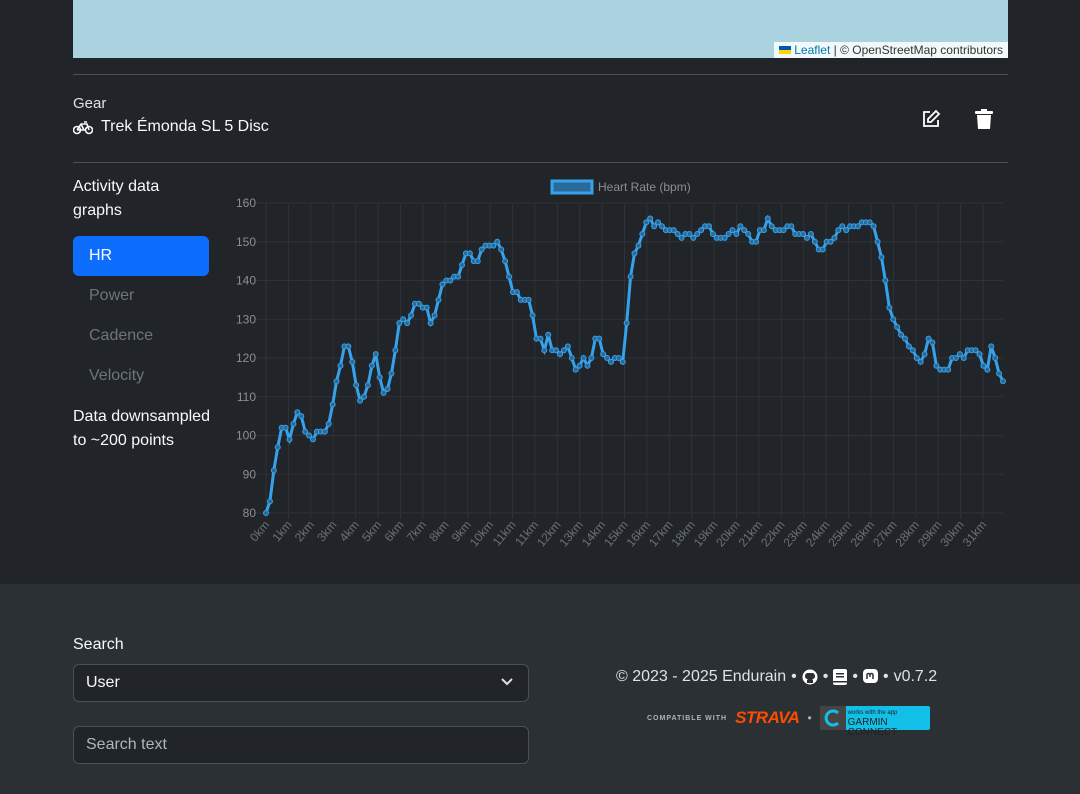  What do you see at coordinates (795, 533) in the screenshot?
I see `x-tick-label: 23km` at bounding box center [795, 533].